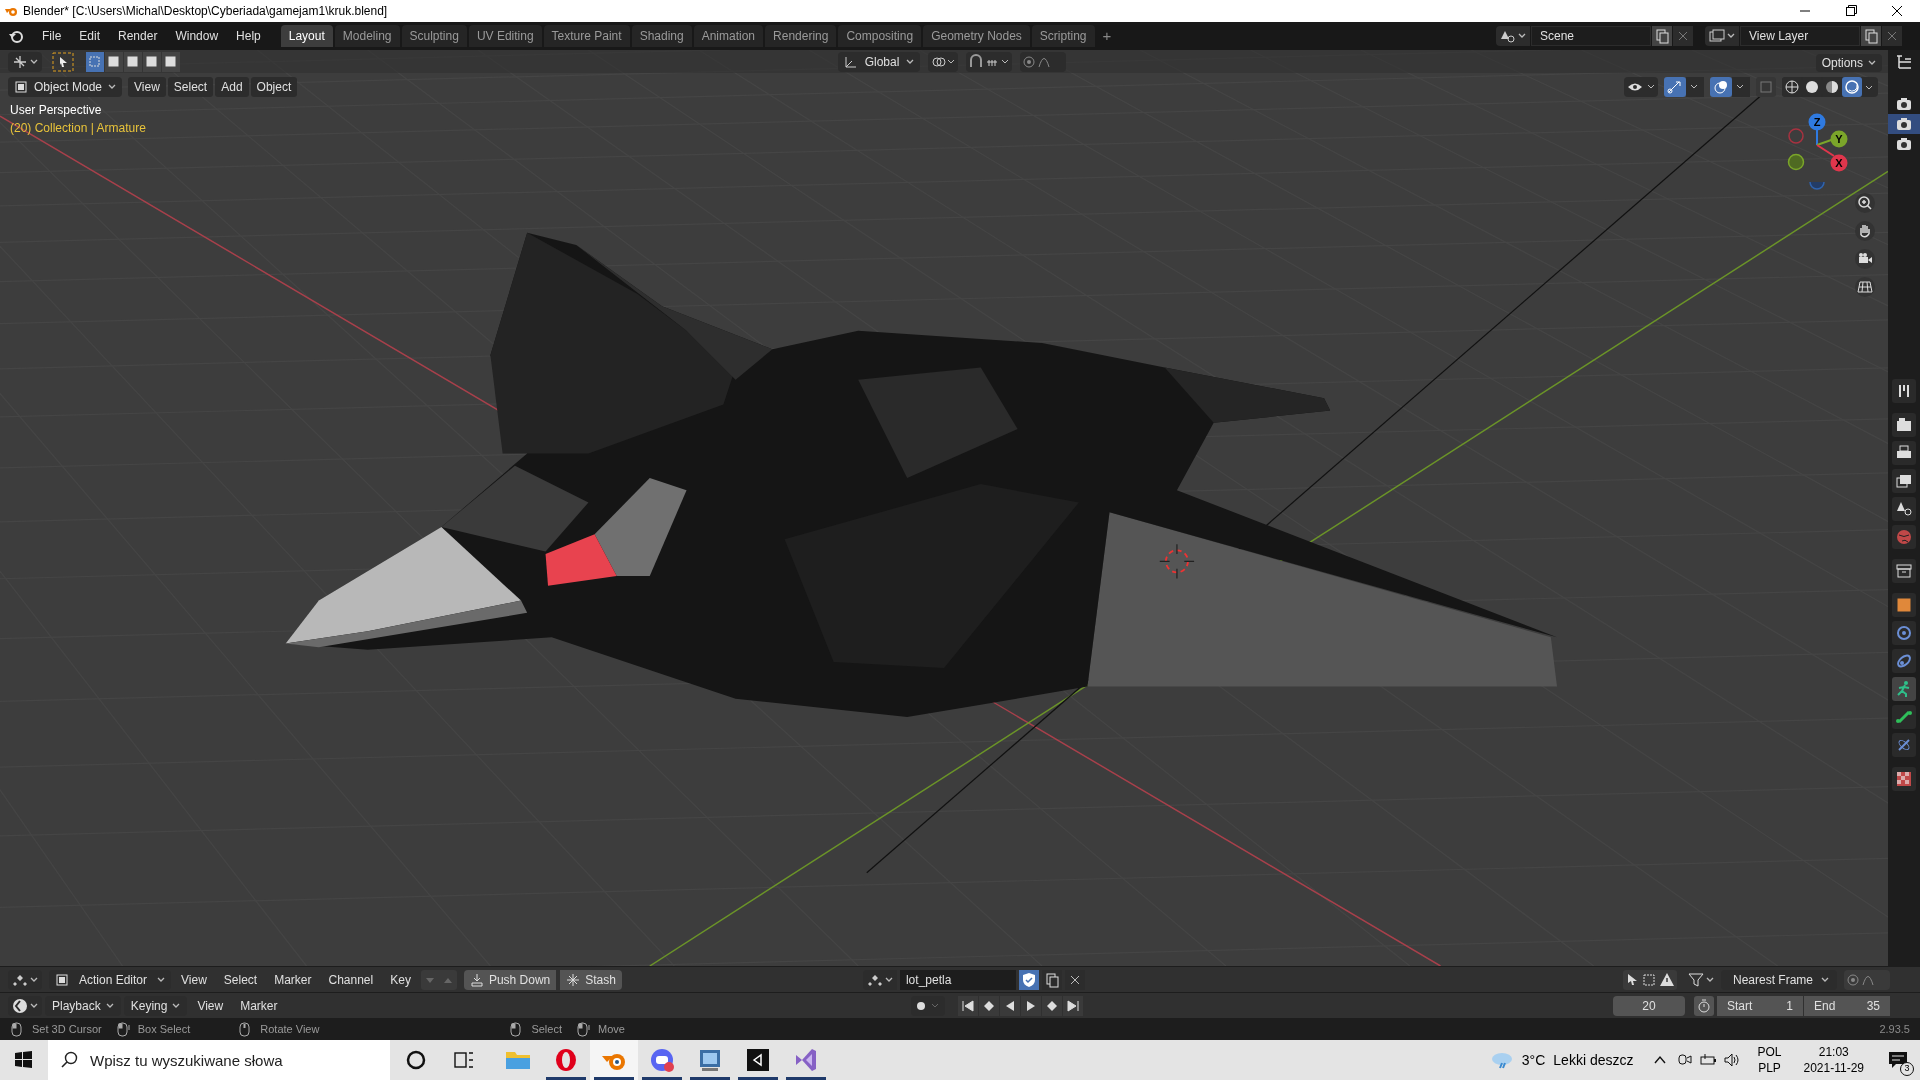 The height and width of the screenshot is (1080, 1920). I want to click on timeline-menu: Keying, so click(155, 1005).